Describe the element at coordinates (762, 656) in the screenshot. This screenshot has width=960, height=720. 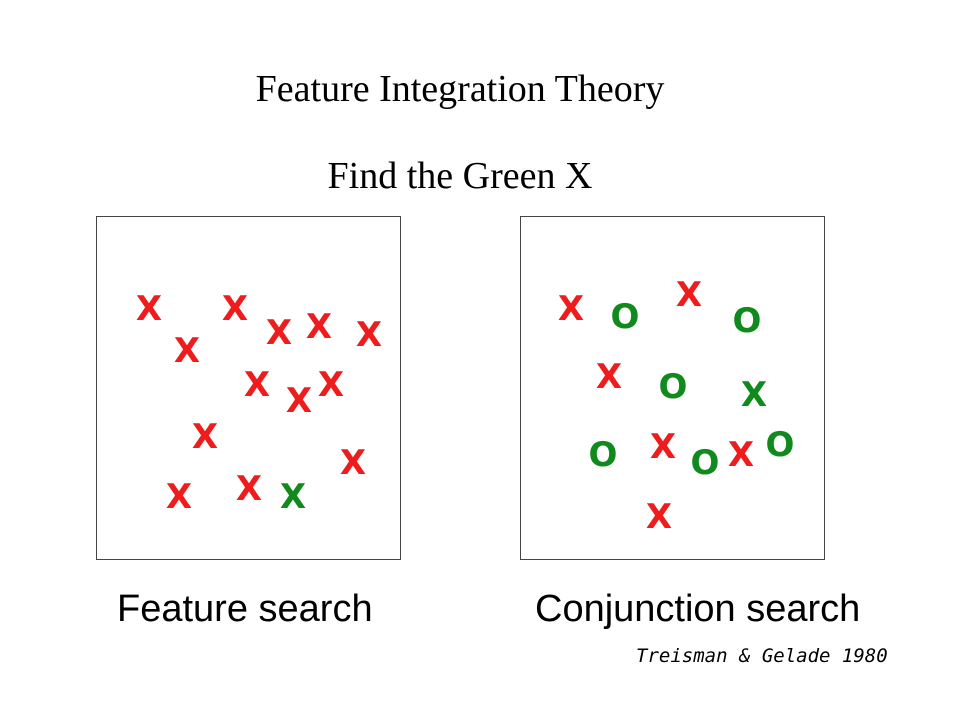
I see `citation: Treisman & Gelade 1980` at that location.